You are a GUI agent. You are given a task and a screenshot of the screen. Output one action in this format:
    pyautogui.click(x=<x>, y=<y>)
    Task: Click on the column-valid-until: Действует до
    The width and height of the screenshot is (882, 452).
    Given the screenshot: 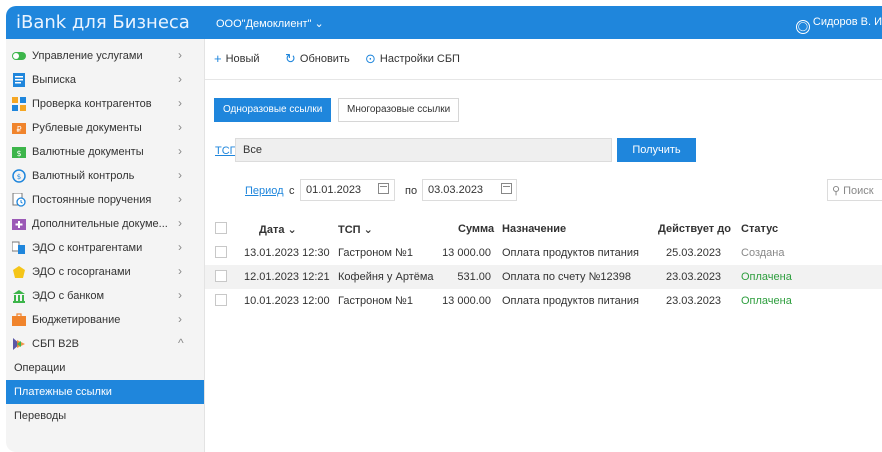 What is the action you would take?
    pyautogui.click(x=694, y=229)
    